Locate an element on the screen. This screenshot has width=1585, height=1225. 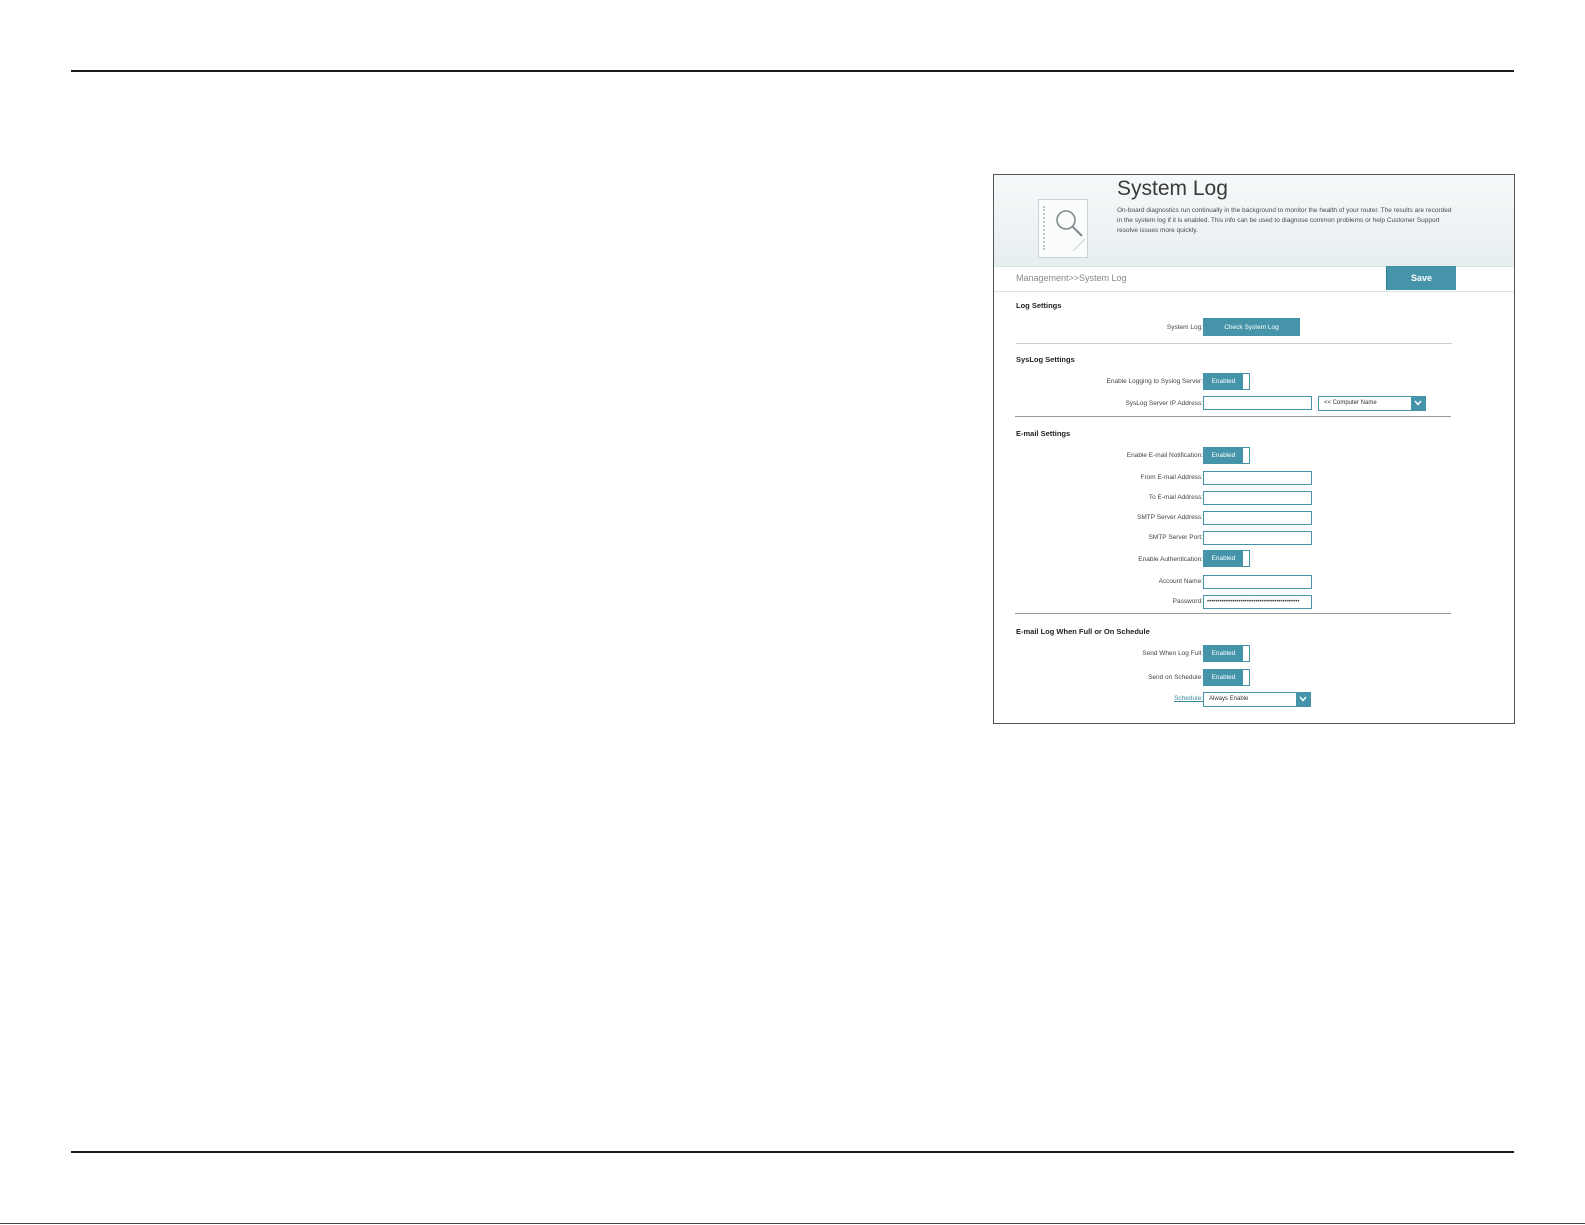
email-log-heading: E-mail Log When Full or On Schedule is located at coordinates (1083, 631).